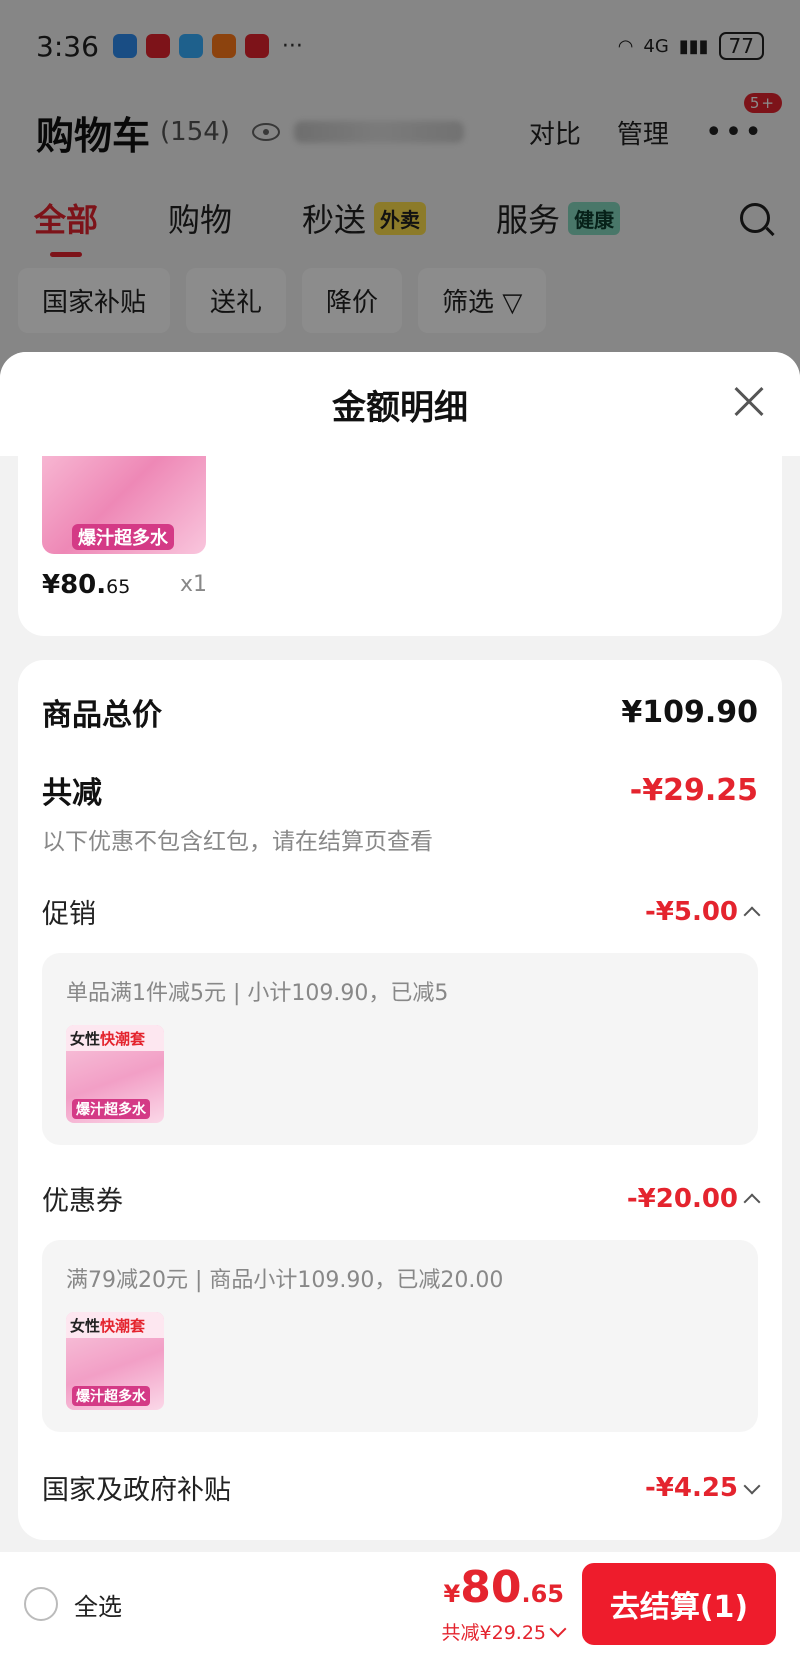 This screenshot has height=1656, width=800. I want to click on promotion-detail-box: 单品满1件减5元 | 小计109.90，已减5 女性快潮套 爆汁超多水, so click(400, 1049).